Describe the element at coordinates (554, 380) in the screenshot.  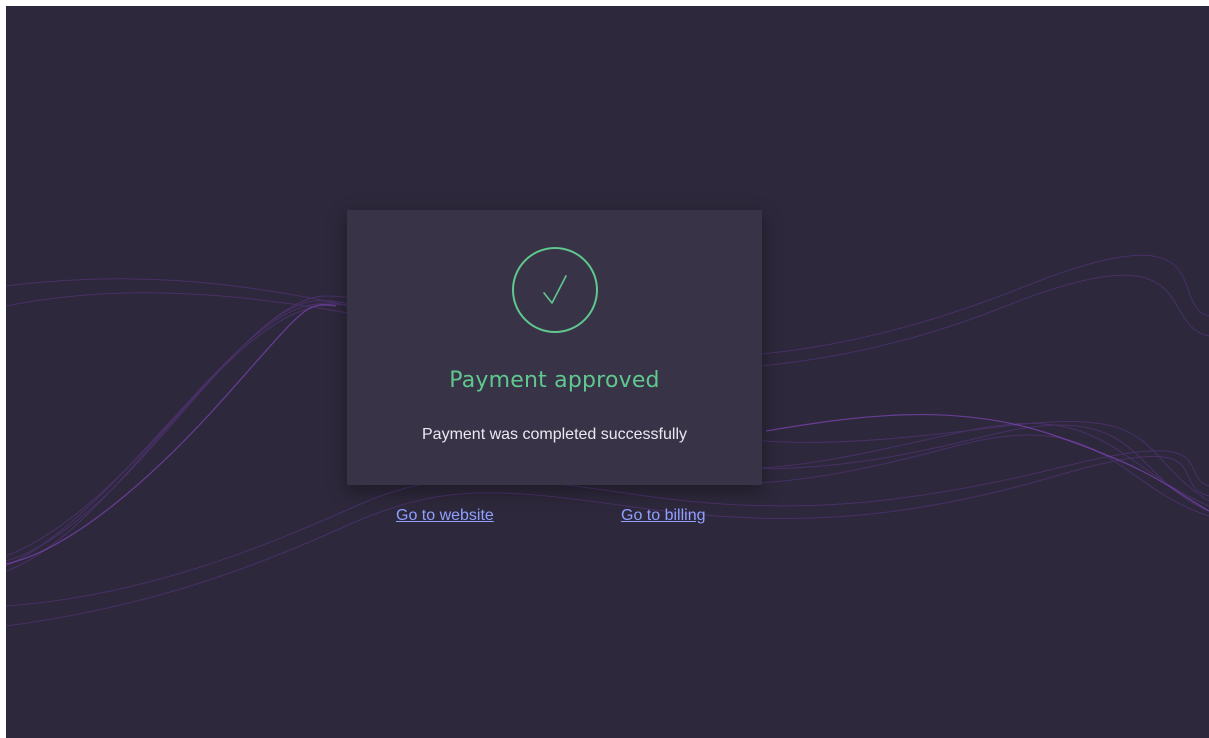
I see `status-title: Payment approved` at that location.